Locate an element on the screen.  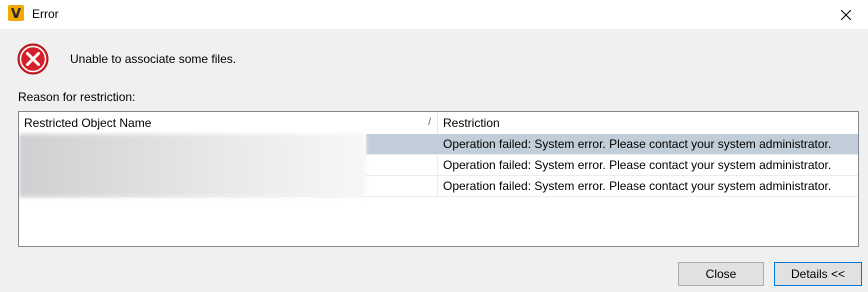
error-icon is located at coordinates (33, 59).